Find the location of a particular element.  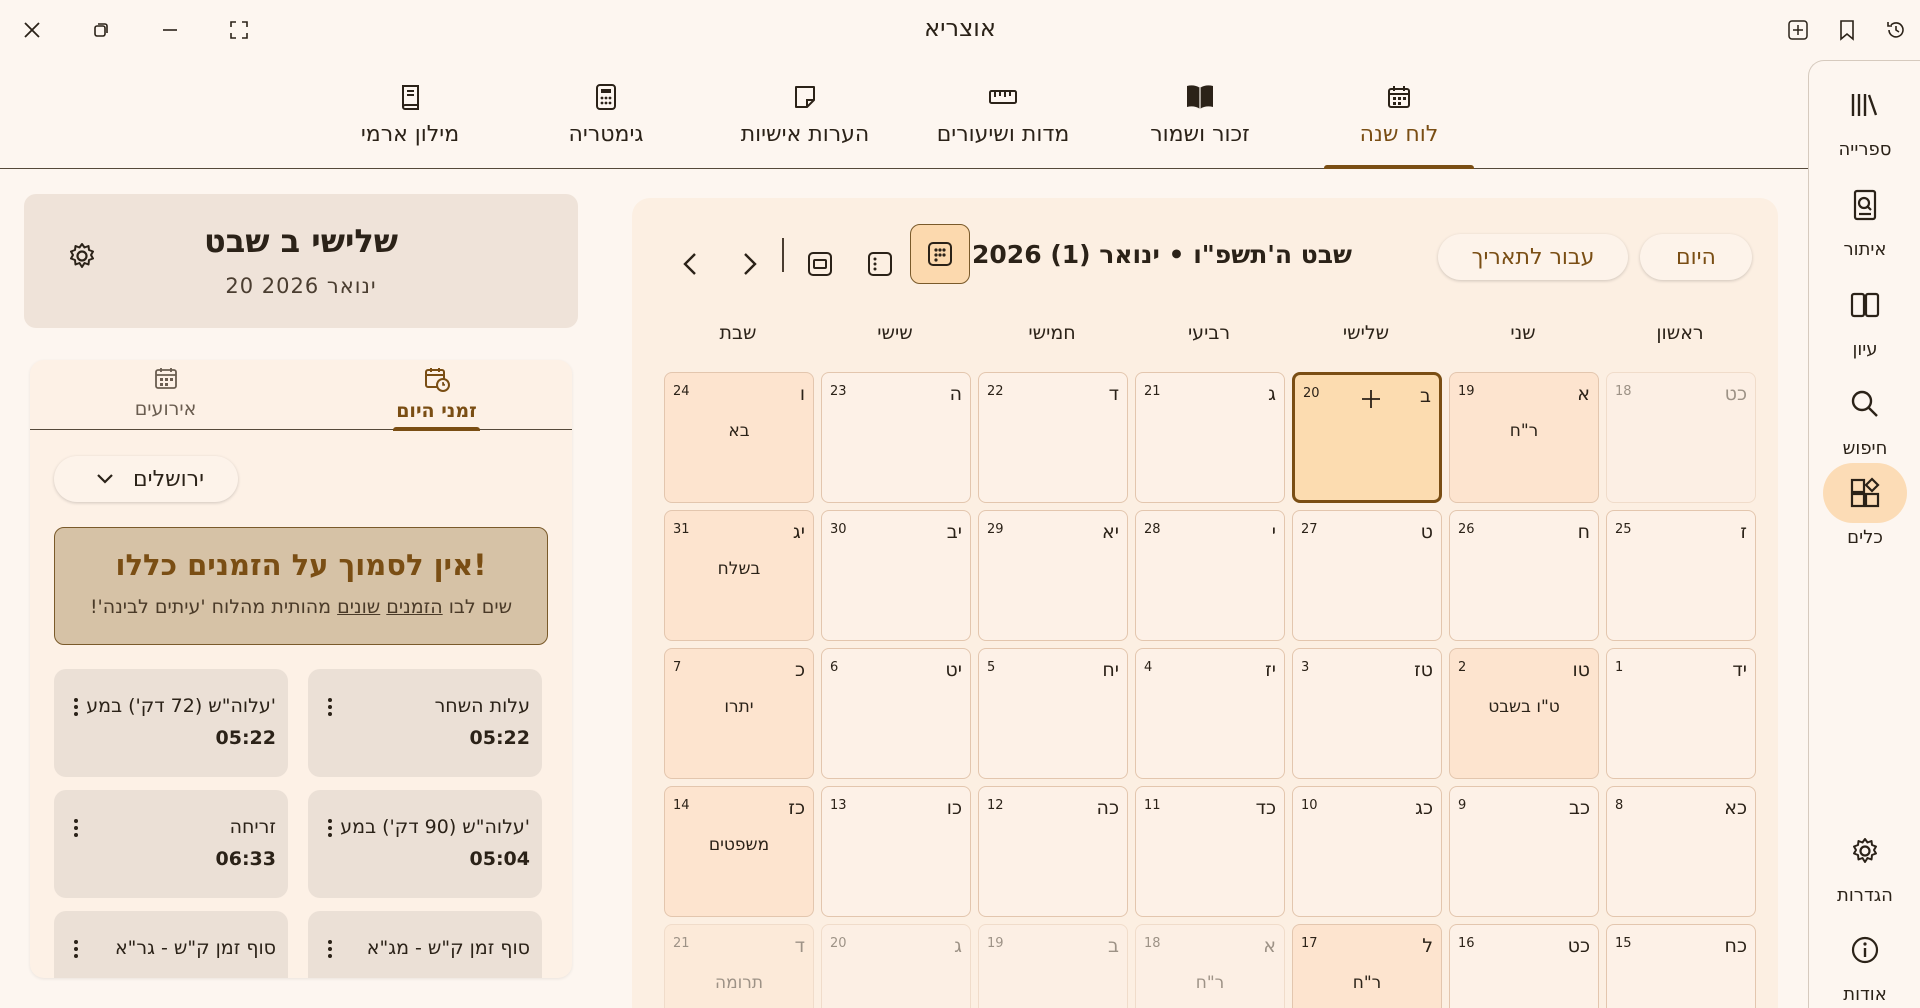

clock-calendar-icon is located at coordinates (437, 381).